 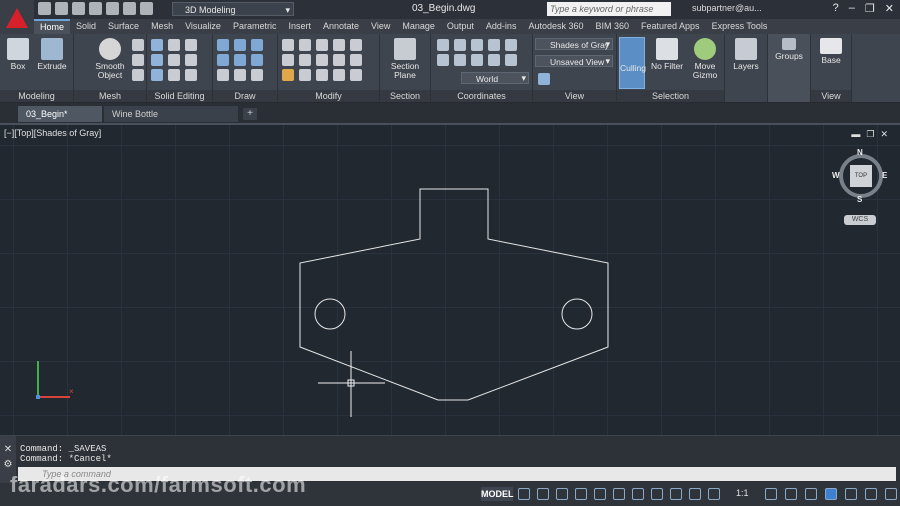 What do you see at coordinates (191, 75) in the screenshot?
I see `separate-icon` at bounding box center [191, 75].